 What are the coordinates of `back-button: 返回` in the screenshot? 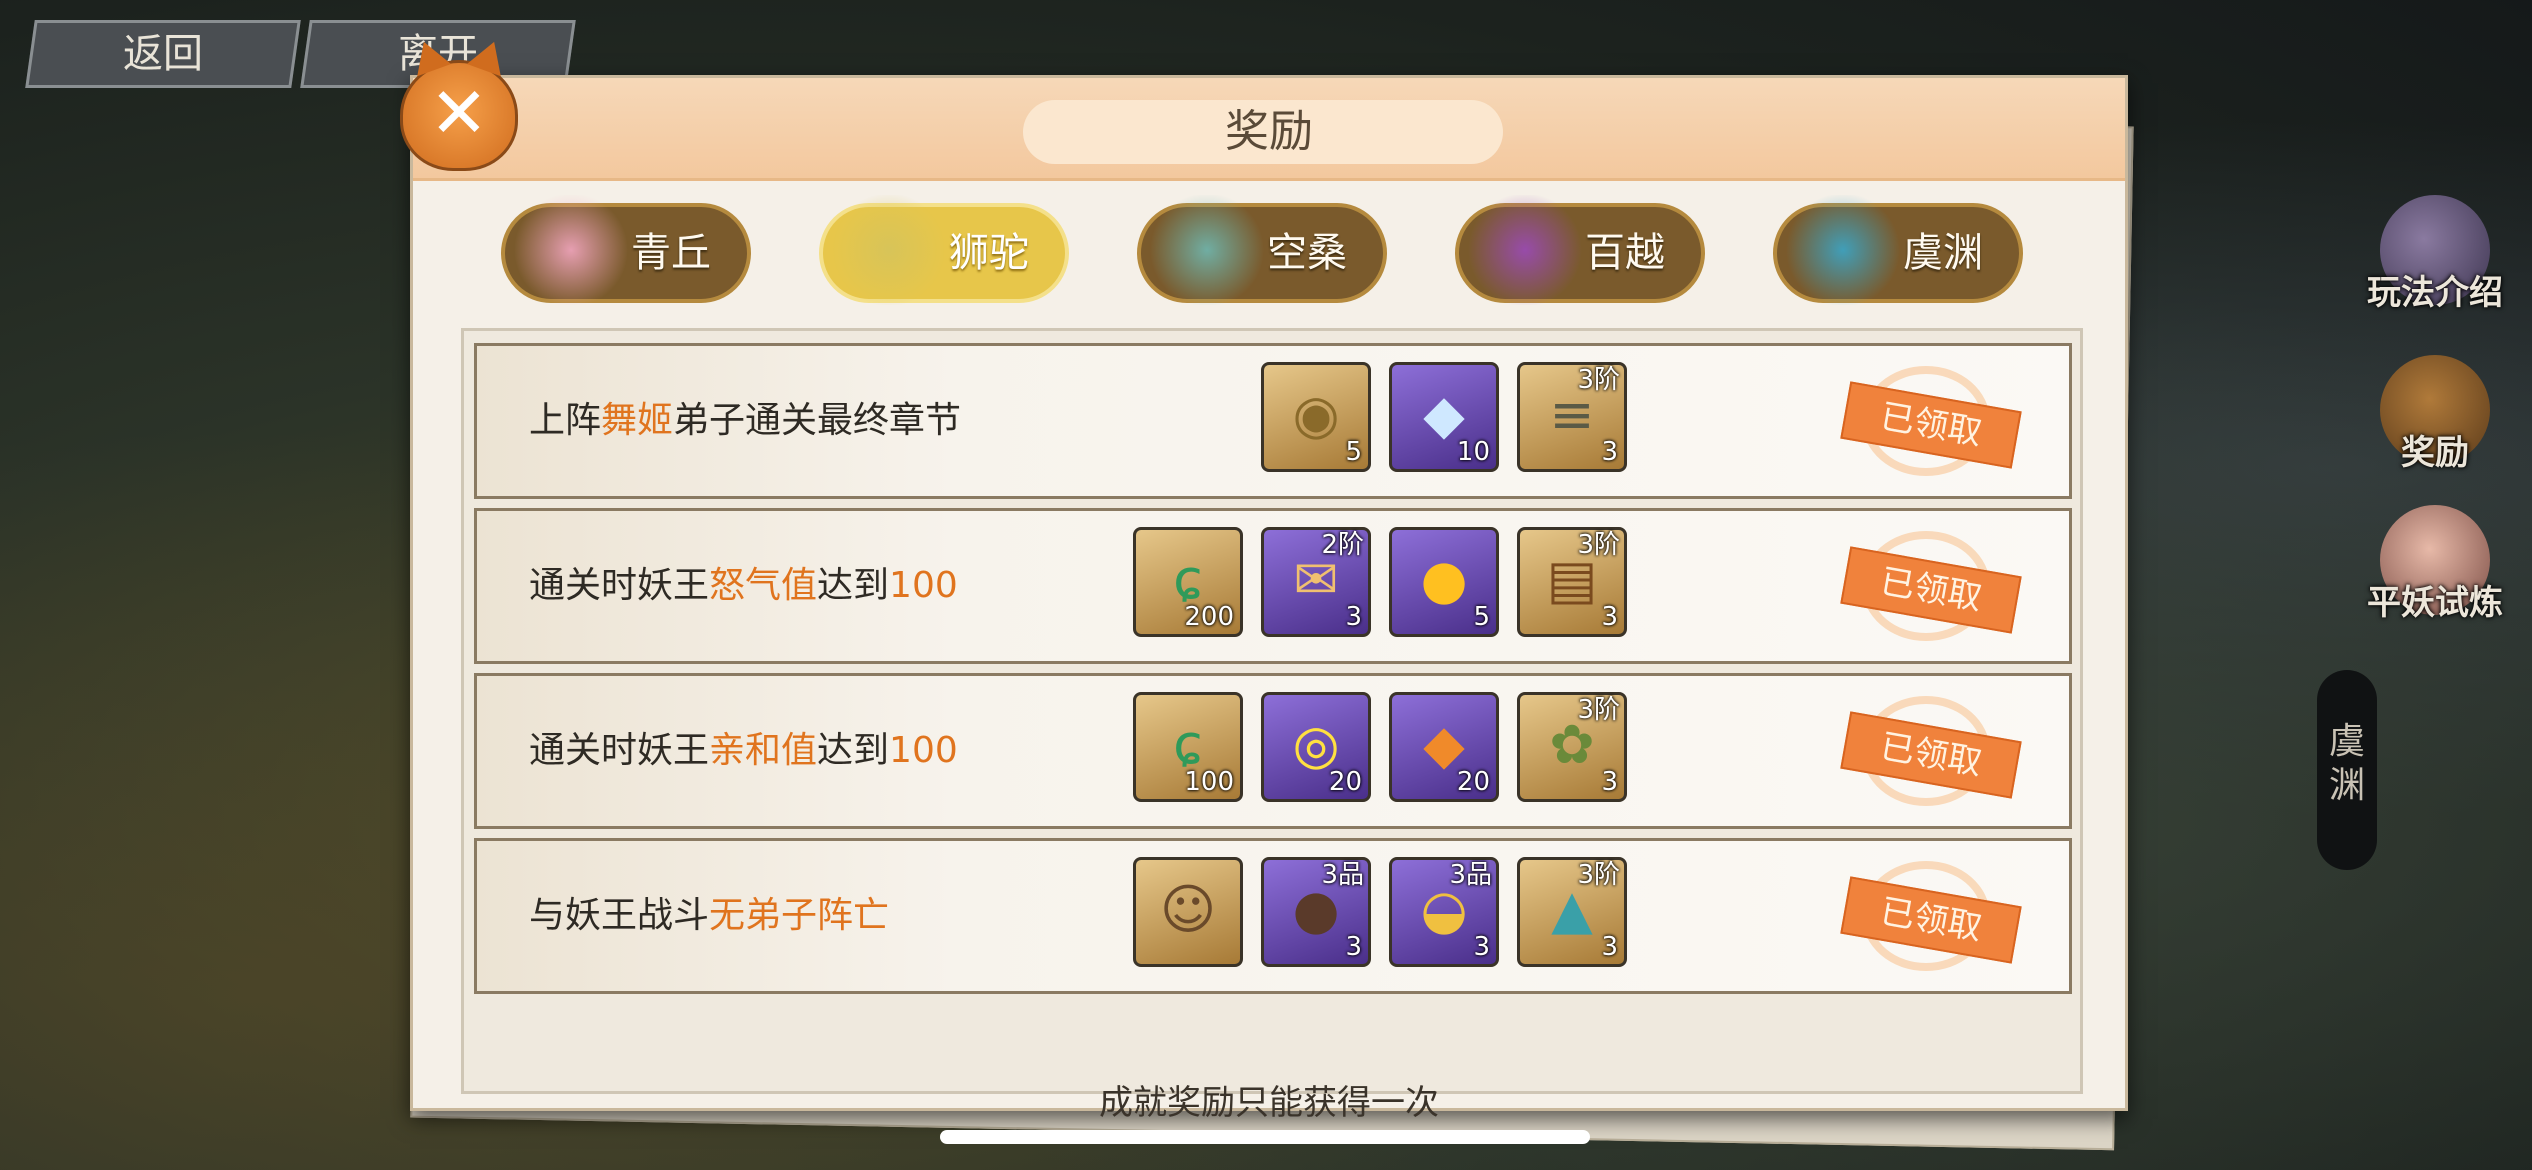 It's located at (163, 54).